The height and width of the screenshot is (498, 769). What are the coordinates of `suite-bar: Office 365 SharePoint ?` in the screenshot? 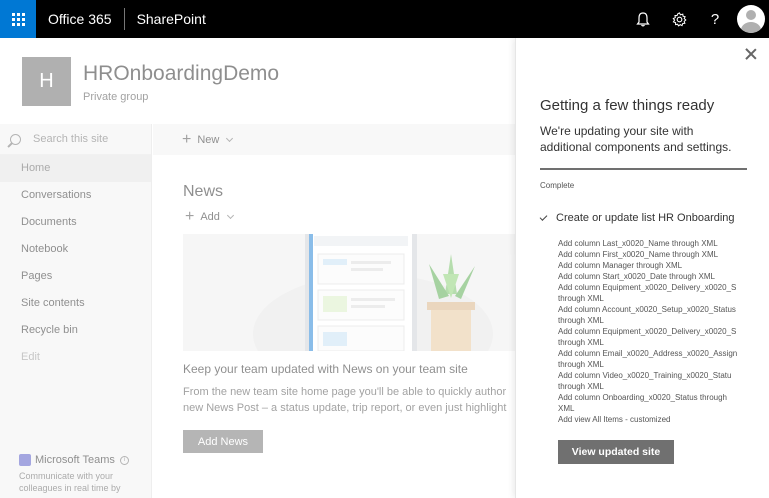 It's located at (384, 19).